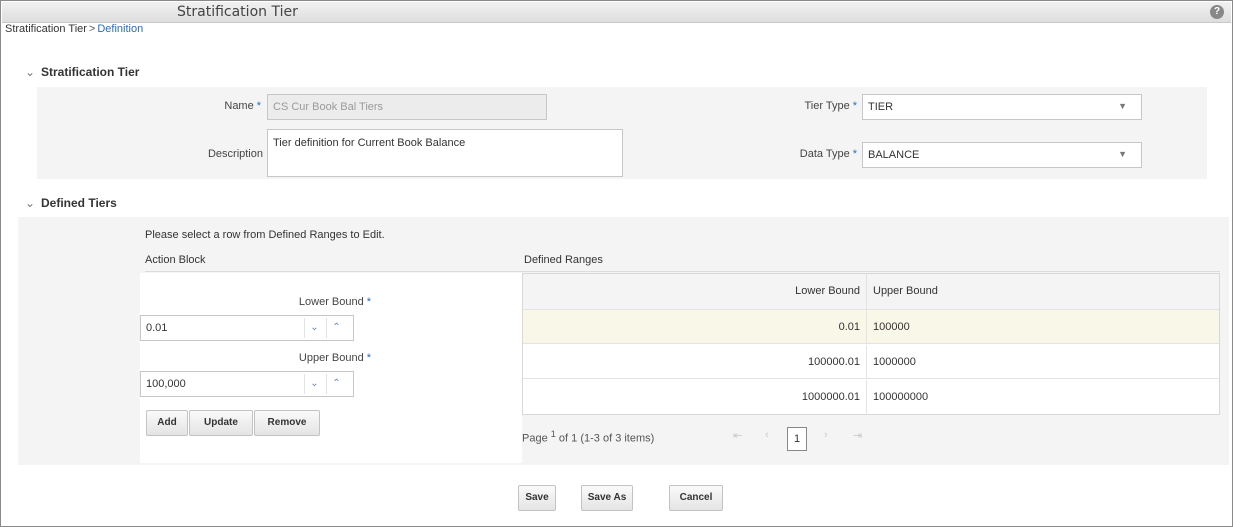 The height and width of the screenshot is (527, 1233). Describe the element at coordinates (827, 106) in the screenshot. I see `tier-type-label-text: Tier Type` at that location.